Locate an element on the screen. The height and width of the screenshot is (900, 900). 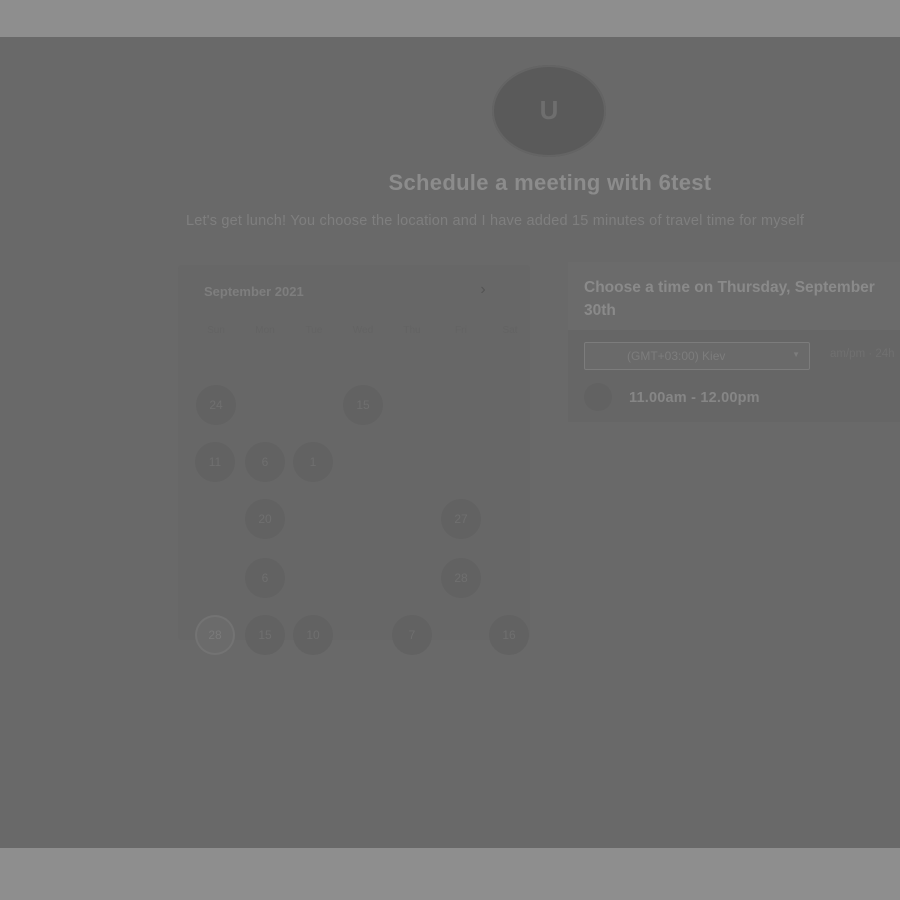
weekday-label: Thu is located at coordinates (412, 330).